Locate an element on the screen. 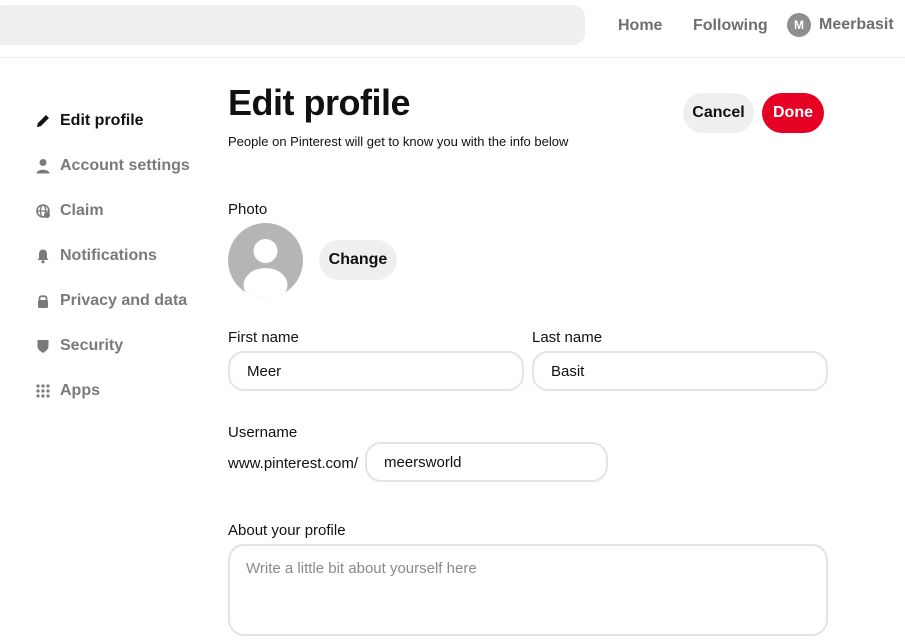  last-name-label: Last name is located at coordinates (567, 337).